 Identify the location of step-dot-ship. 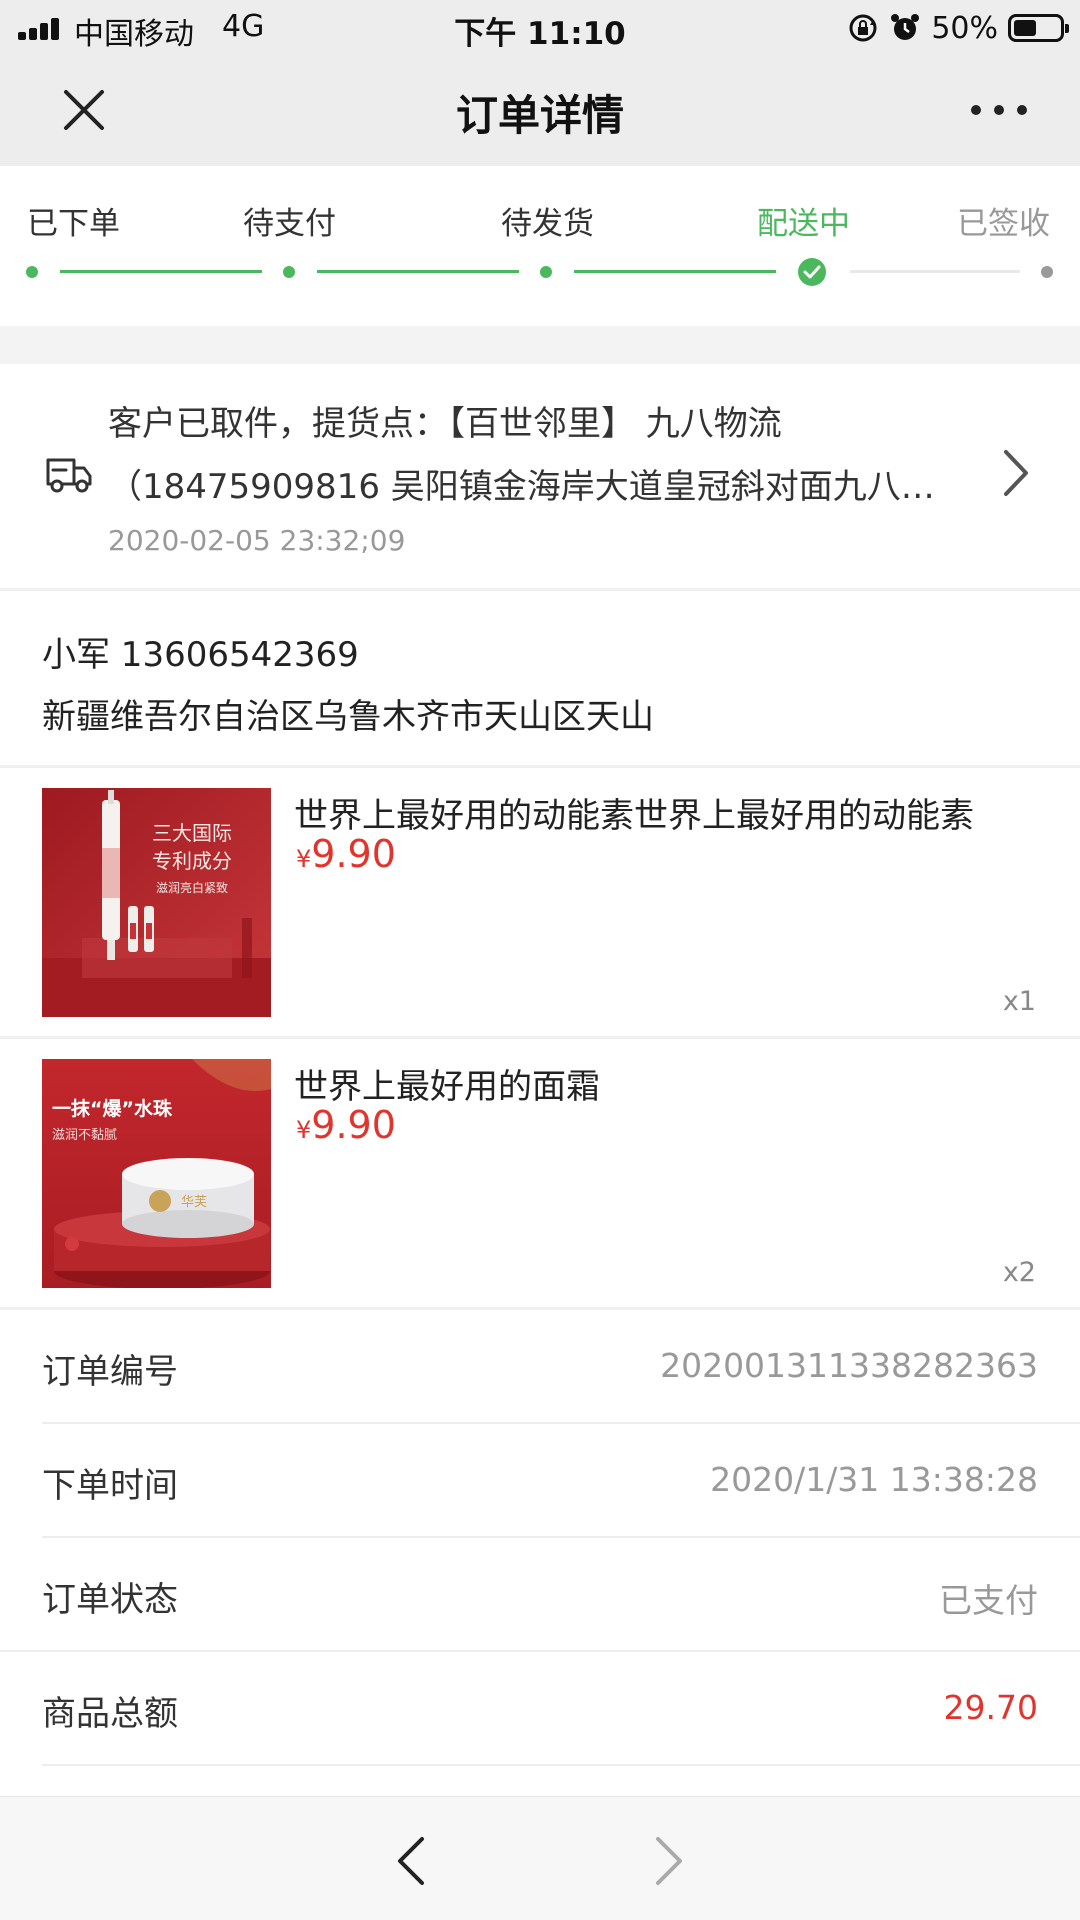
(546, 272).